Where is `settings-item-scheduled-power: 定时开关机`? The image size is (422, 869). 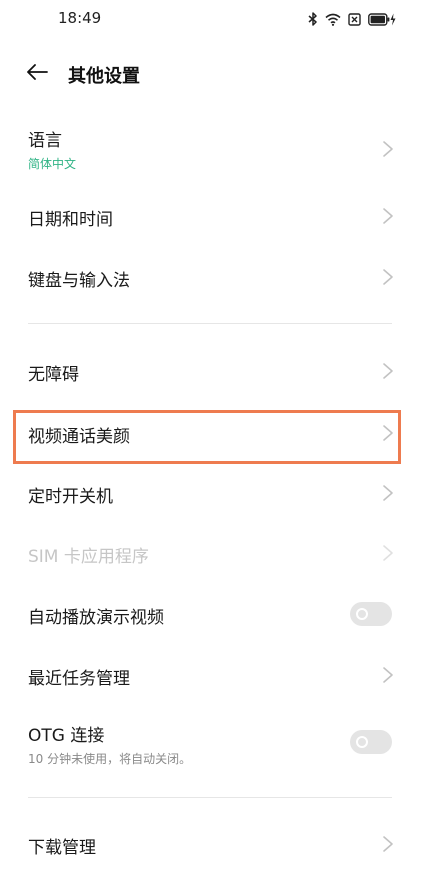
settings-item-scheduled-power: 定时开关机 is located at coordinates (211, 493).